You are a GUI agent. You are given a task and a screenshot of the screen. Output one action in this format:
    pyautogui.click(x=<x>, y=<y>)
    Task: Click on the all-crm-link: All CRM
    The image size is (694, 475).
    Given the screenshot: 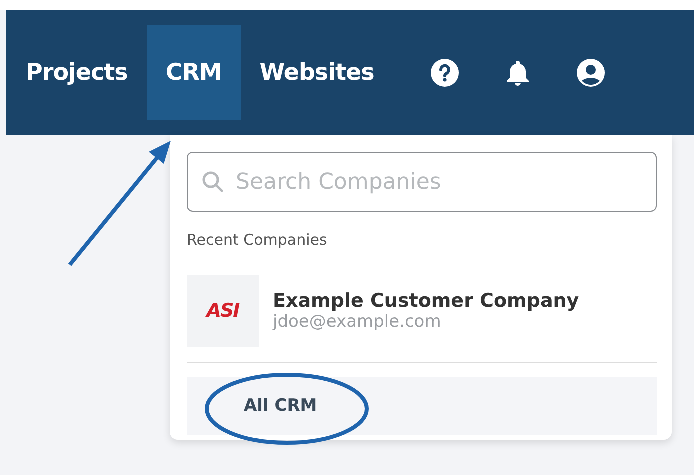 What is the action you would take?
    pyautogui.click(x=281, y=406)
    